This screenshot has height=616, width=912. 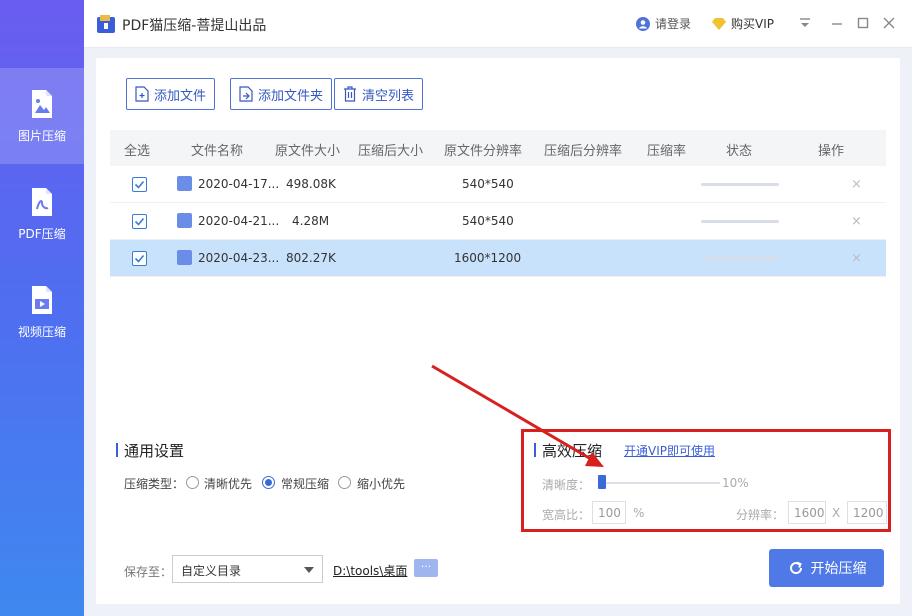 What do you see at coordinates (41, 135) in the screenshot?
I see `sidebar-item-label: 图片压缩` at bounding box center [41, 135].